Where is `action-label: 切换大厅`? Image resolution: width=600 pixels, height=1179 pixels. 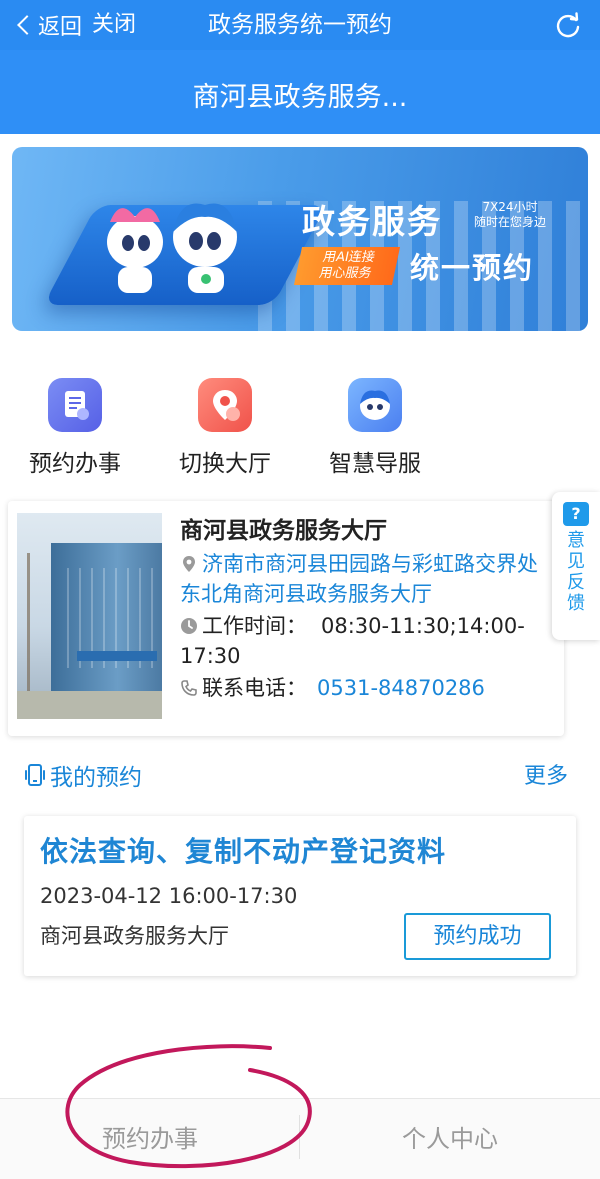
action-label: 切换大厅 is located at coordinates (225, 464).